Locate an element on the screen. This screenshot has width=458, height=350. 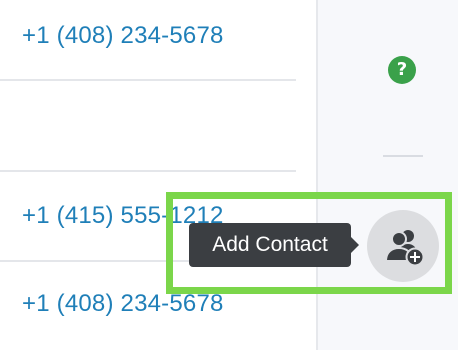
list-item: +1 (408) 234-5678 is located at coordinates (148, 40).